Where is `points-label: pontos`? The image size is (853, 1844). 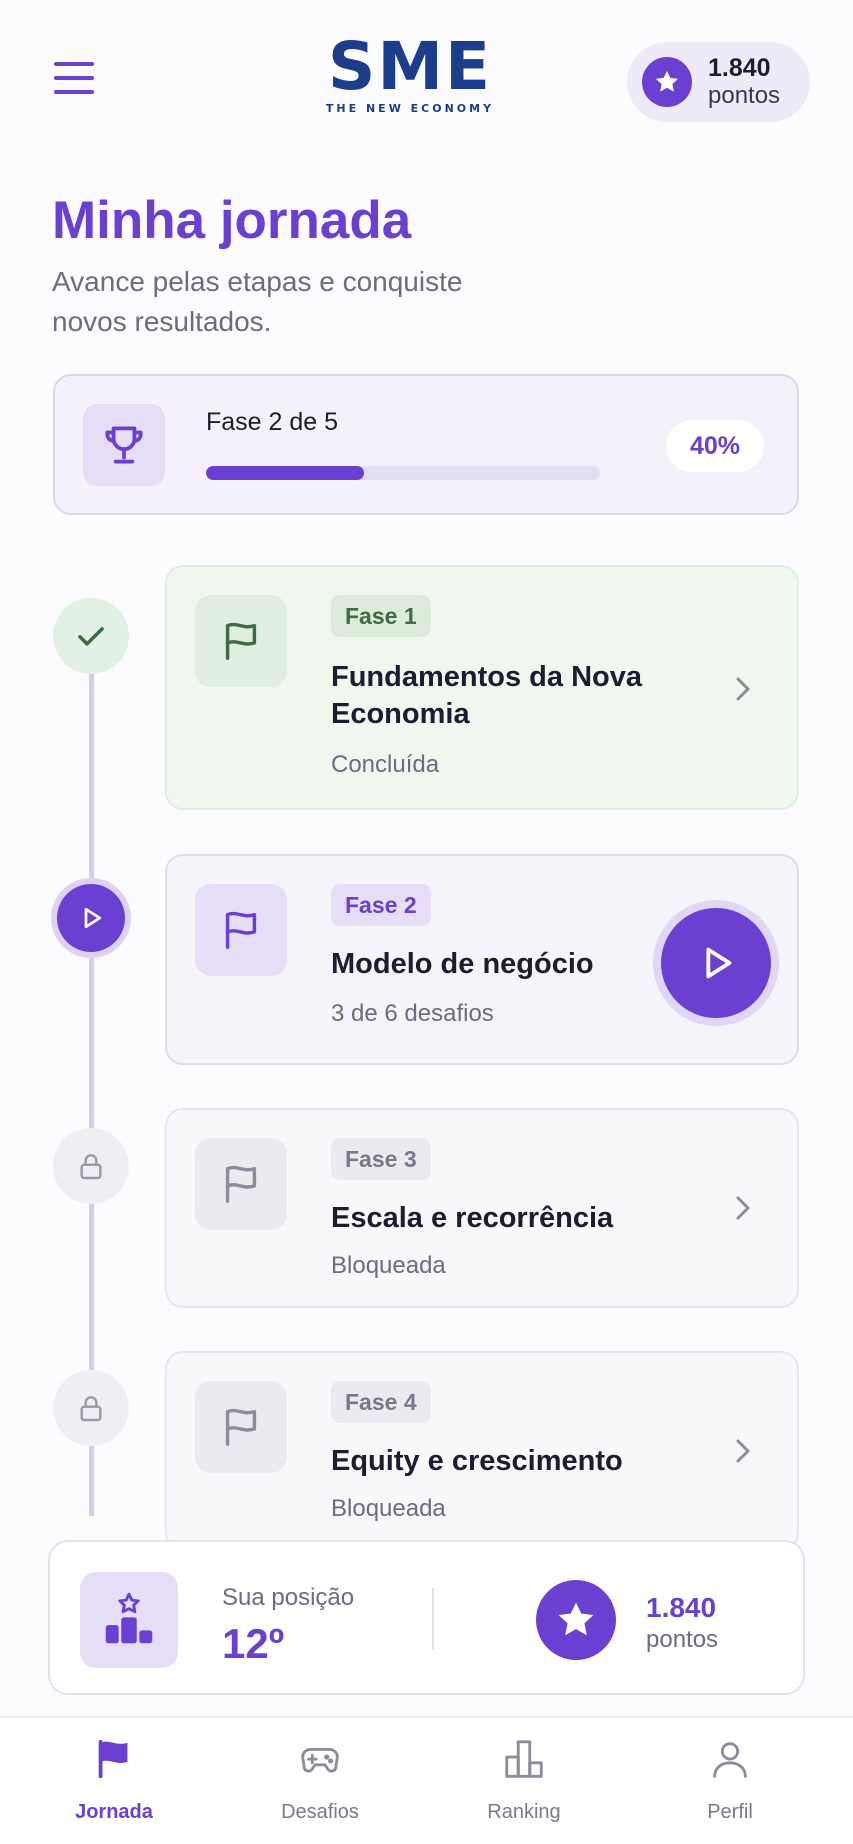 points-label: pontos is located at coordinates (744, 95).